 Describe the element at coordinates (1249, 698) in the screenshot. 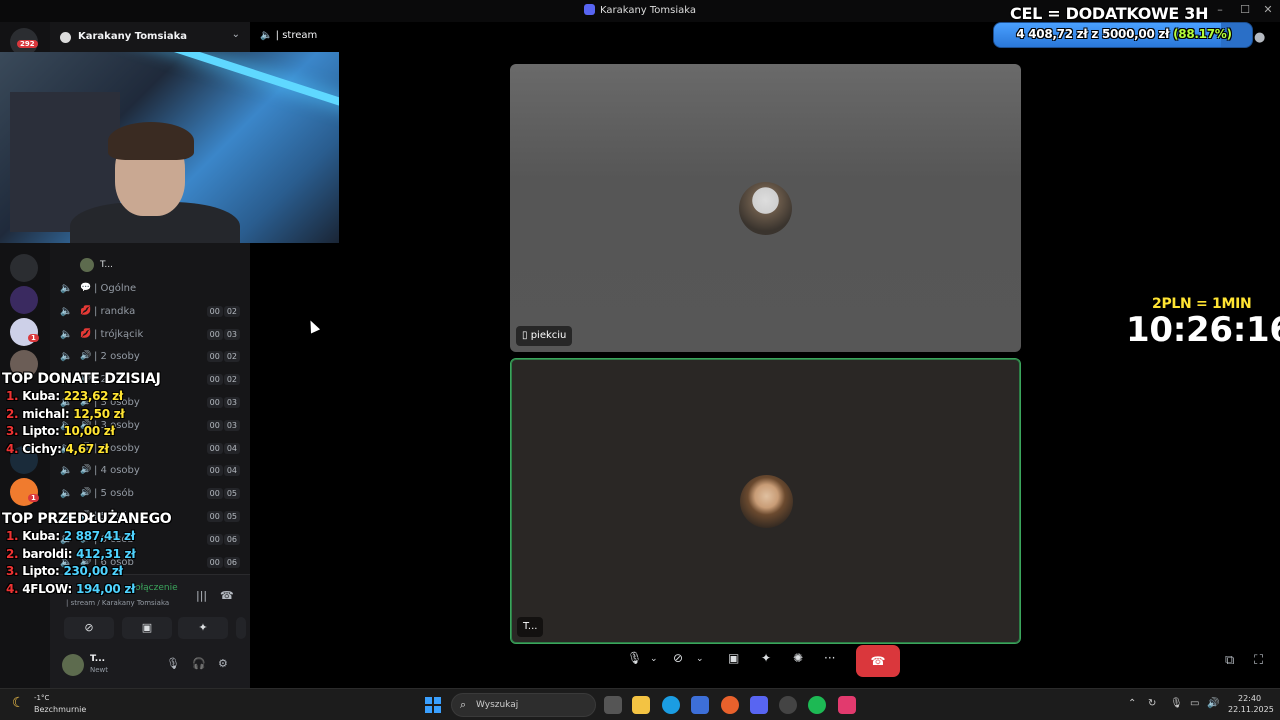

I see `clock-time: 22:40` at that location.